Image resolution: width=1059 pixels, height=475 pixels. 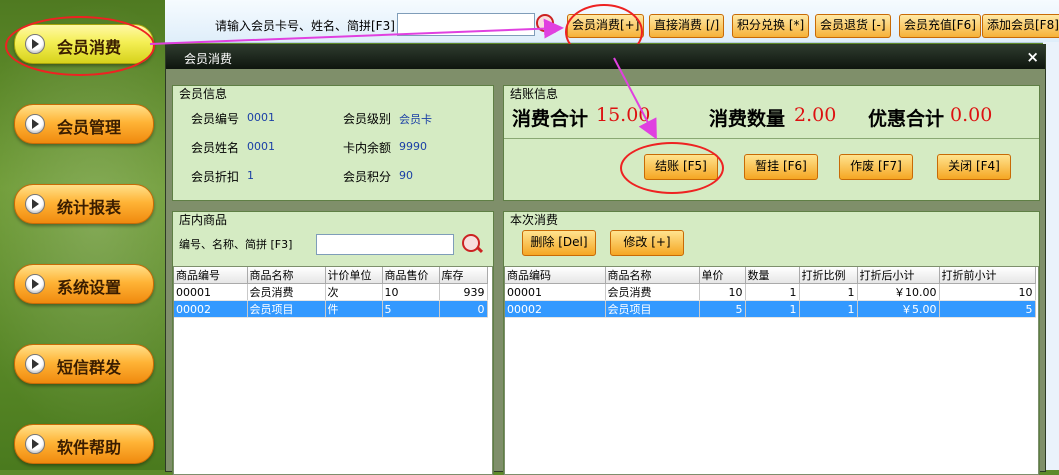 I want to click on nav-label: 系统设置, so click(x=89, y=287).